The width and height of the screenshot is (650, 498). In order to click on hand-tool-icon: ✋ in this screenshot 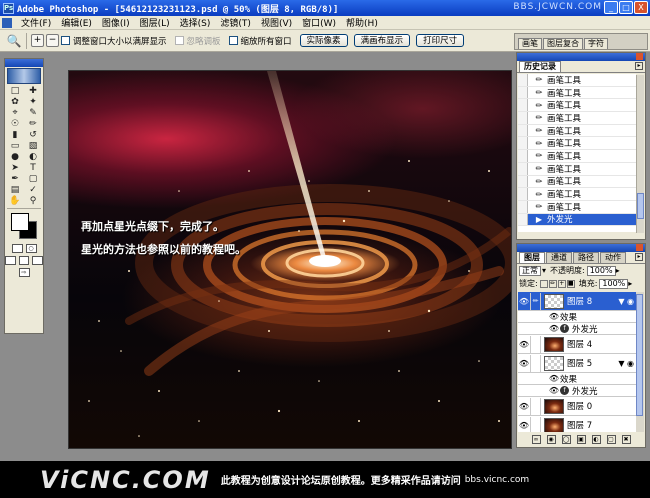, I will do `click(15, 201)`.